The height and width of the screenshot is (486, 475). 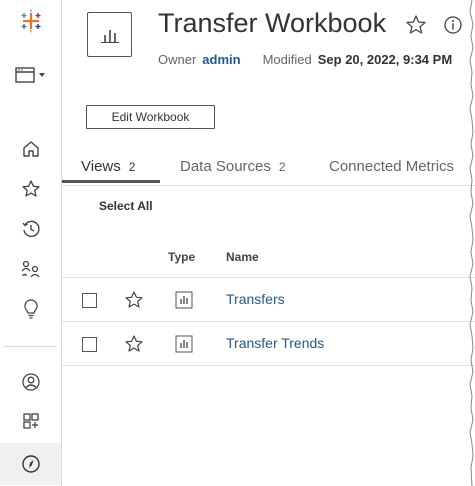 What do you see at coordinates (150, 117) in the screenshot?
I see `edit-workbook-button: Edit Workbook` at bounding box center [150, 117].